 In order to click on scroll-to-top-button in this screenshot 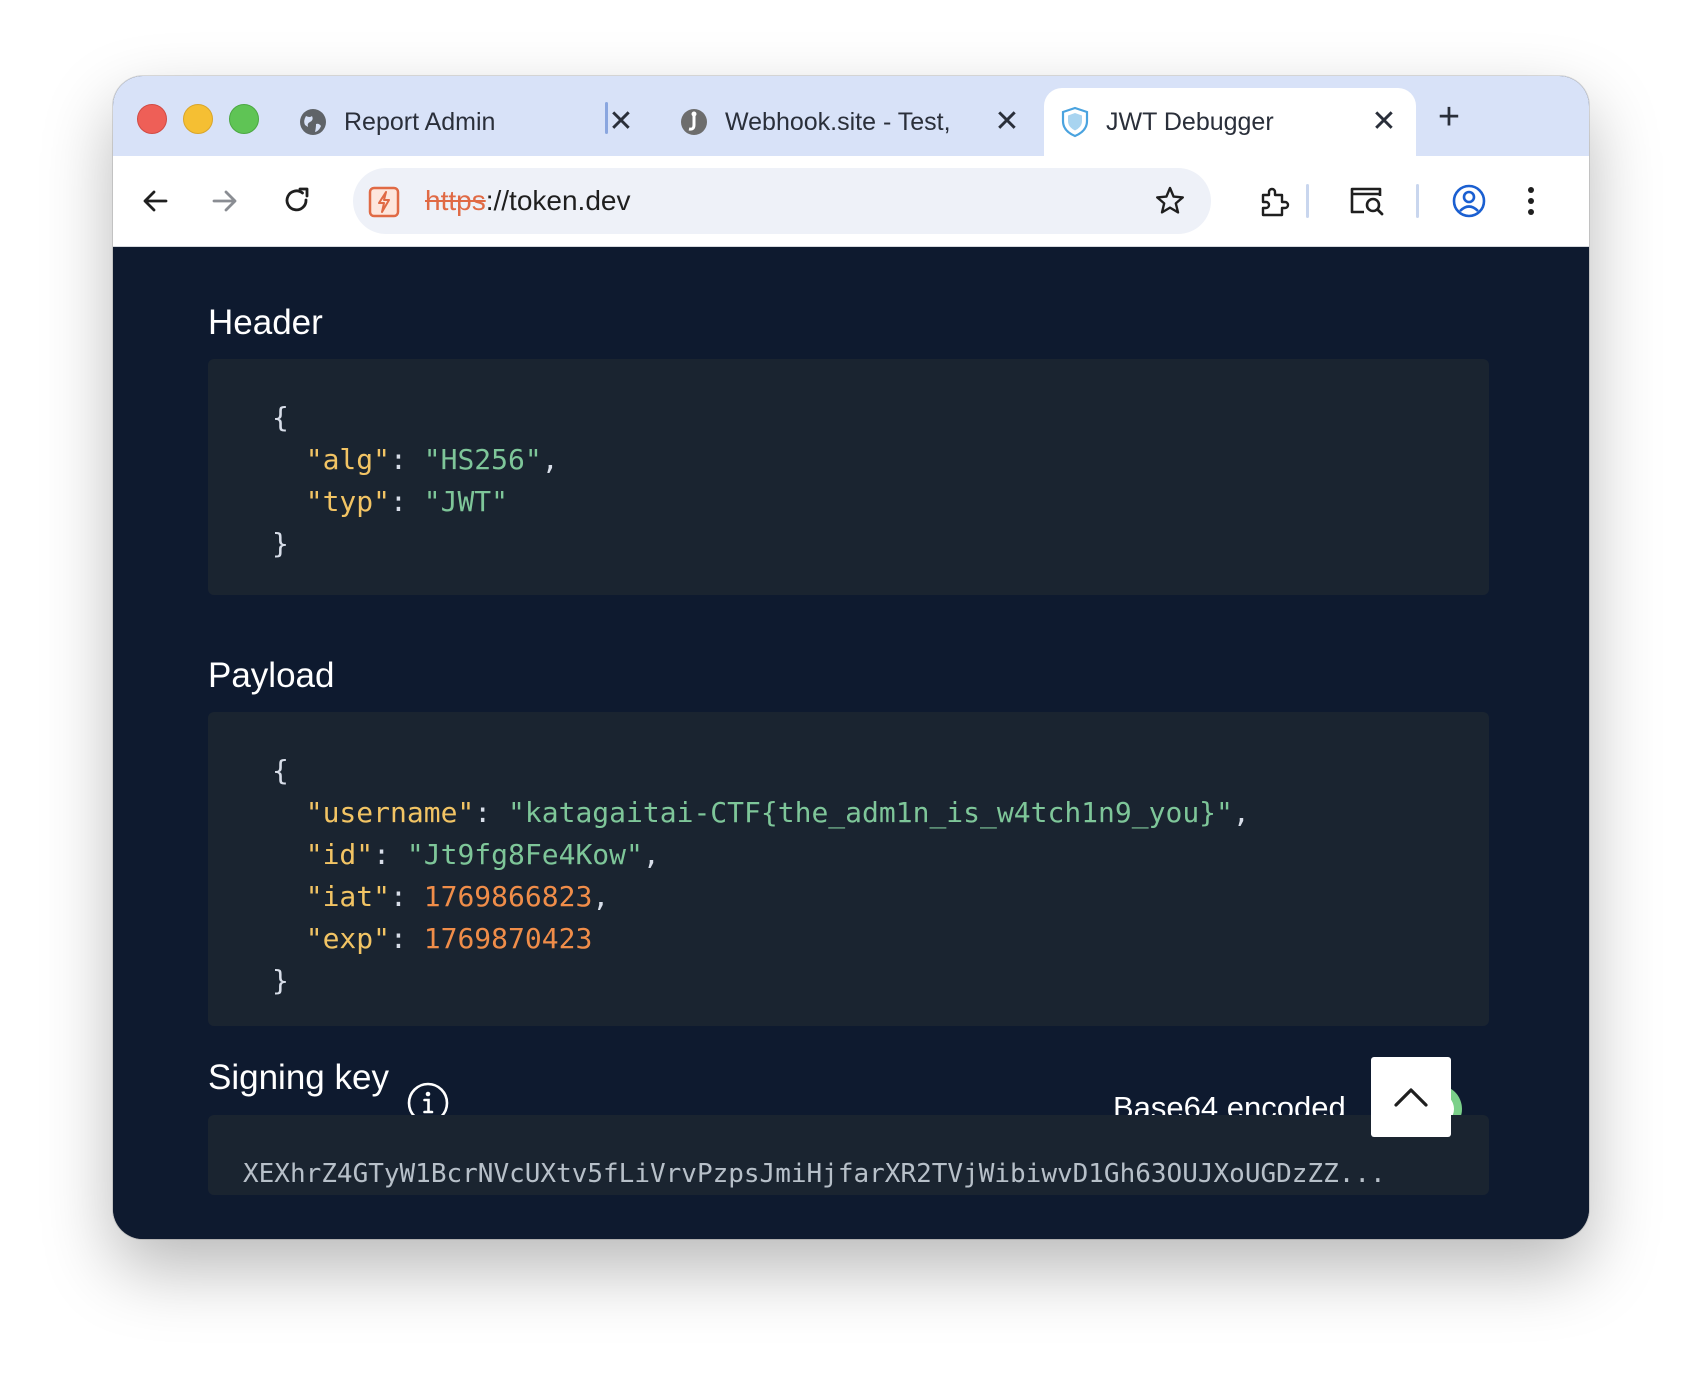, I will do `click(1411, 1097)`.